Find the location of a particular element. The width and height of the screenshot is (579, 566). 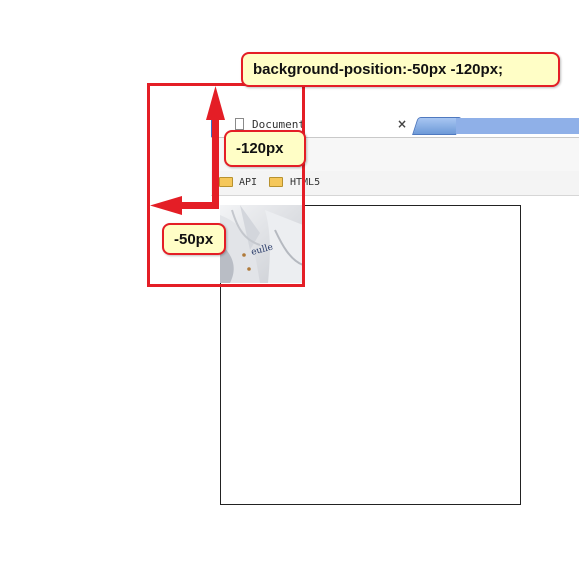

arrow-up-icon is located at coordinates (215, 147).